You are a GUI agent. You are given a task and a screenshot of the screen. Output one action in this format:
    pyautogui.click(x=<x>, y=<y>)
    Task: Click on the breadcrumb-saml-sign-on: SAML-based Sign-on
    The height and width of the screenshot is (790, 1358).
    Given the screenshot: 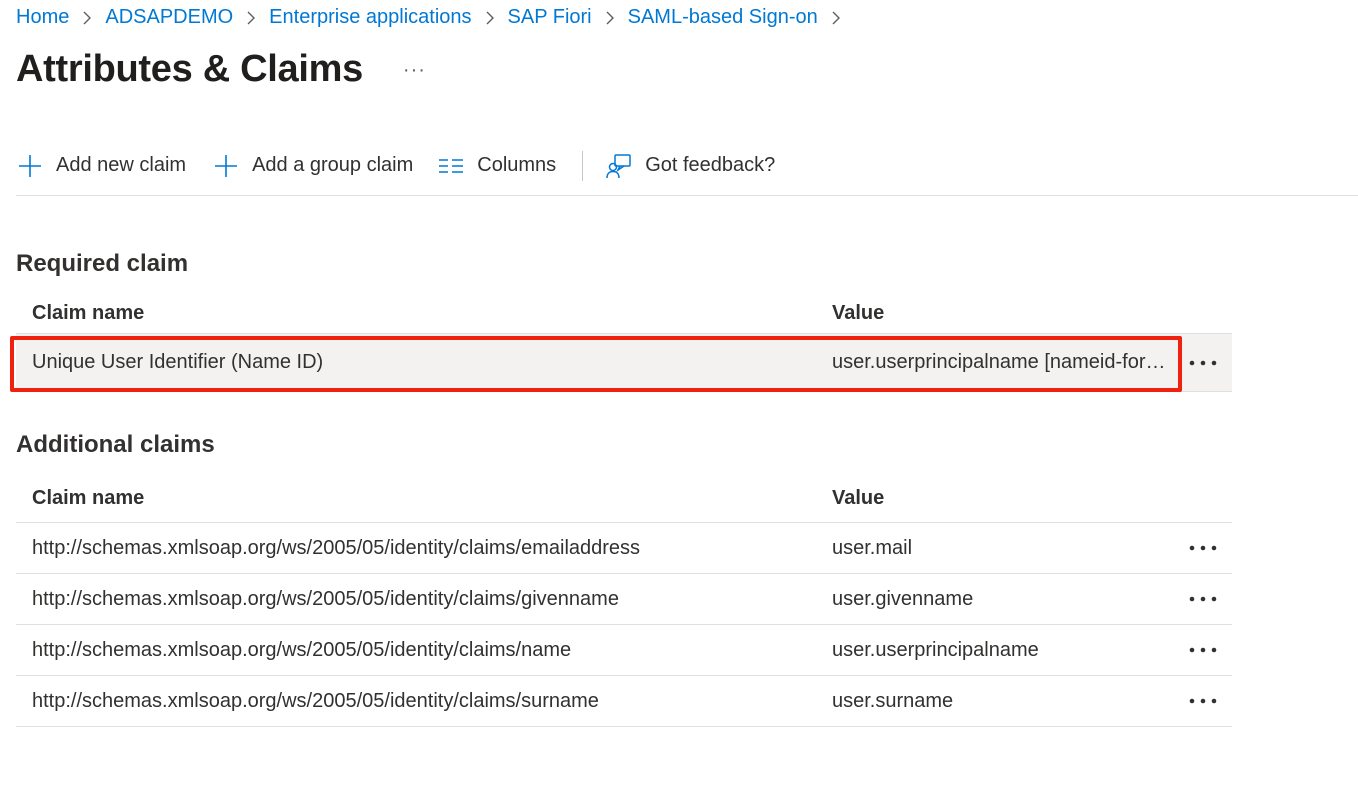 What is the action you would take?
    pyautogui.click(x=723, y=17)
    